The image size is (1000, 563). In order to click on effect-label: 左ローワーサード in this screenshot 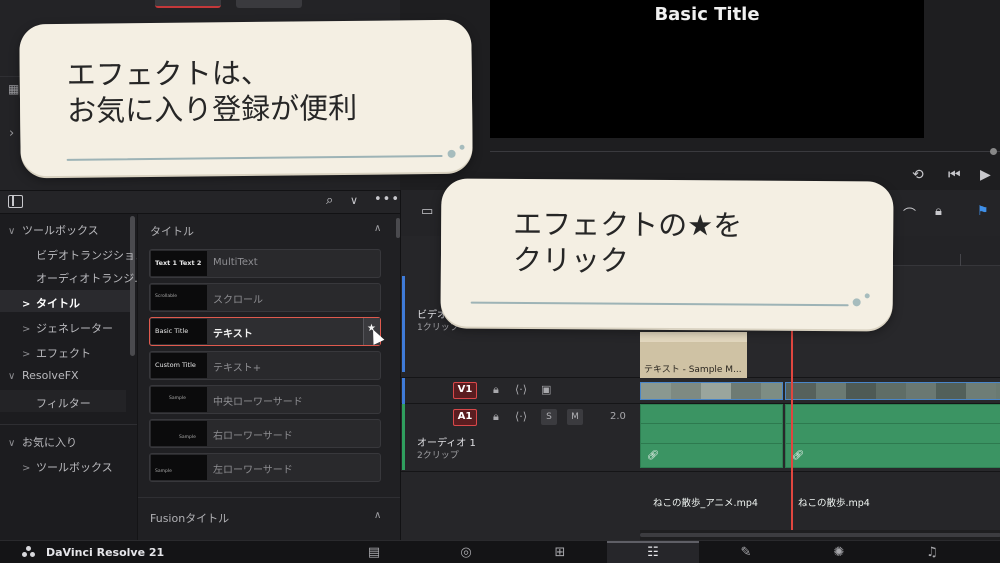, I will do `click(253, 470)`.